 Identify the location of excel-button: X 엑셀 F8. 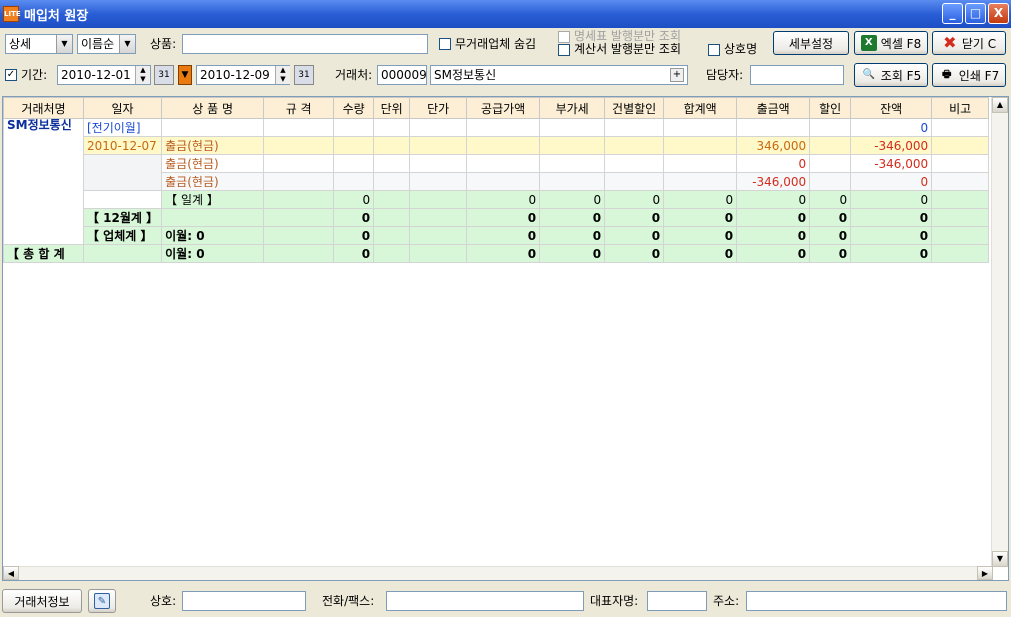
(891, 43).